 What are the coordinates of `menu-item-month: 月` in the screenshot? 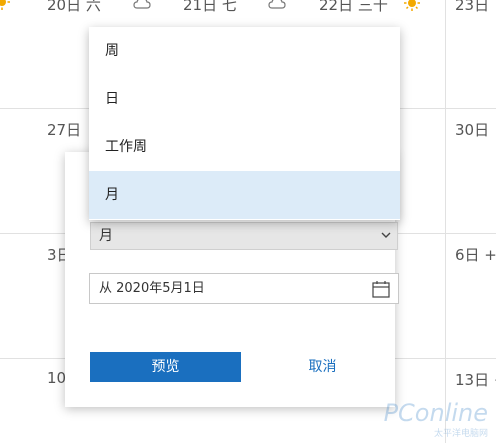 It's located at (244, 195).